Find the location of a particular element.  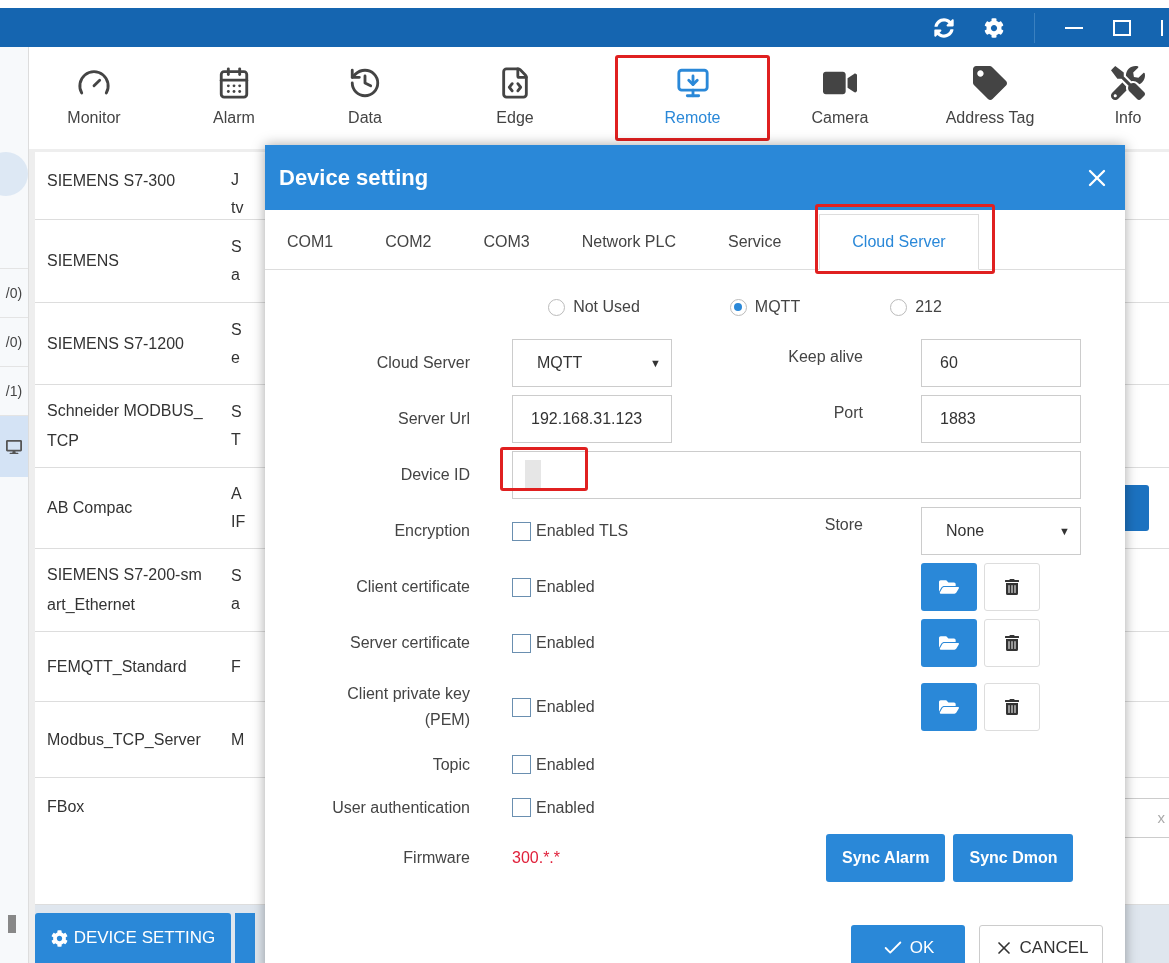

toolbar-button: Edge is located at coordinates (515, 98).